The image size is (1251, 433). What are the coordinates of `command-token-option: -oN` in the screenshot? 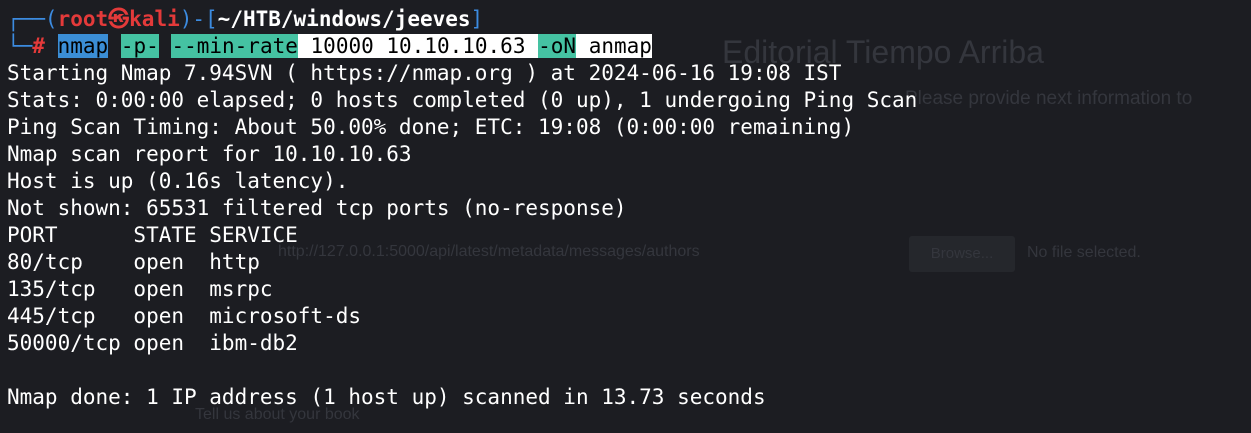 It's located at (557, 46).